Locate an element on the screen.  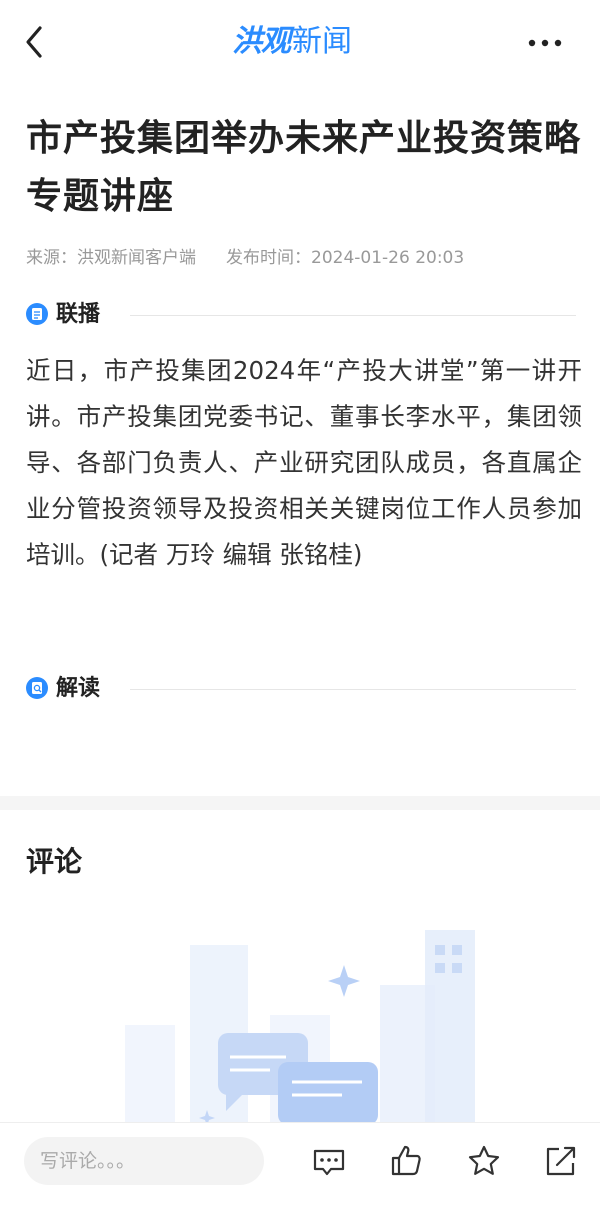
like-button is located at coordinates (406, 1161).